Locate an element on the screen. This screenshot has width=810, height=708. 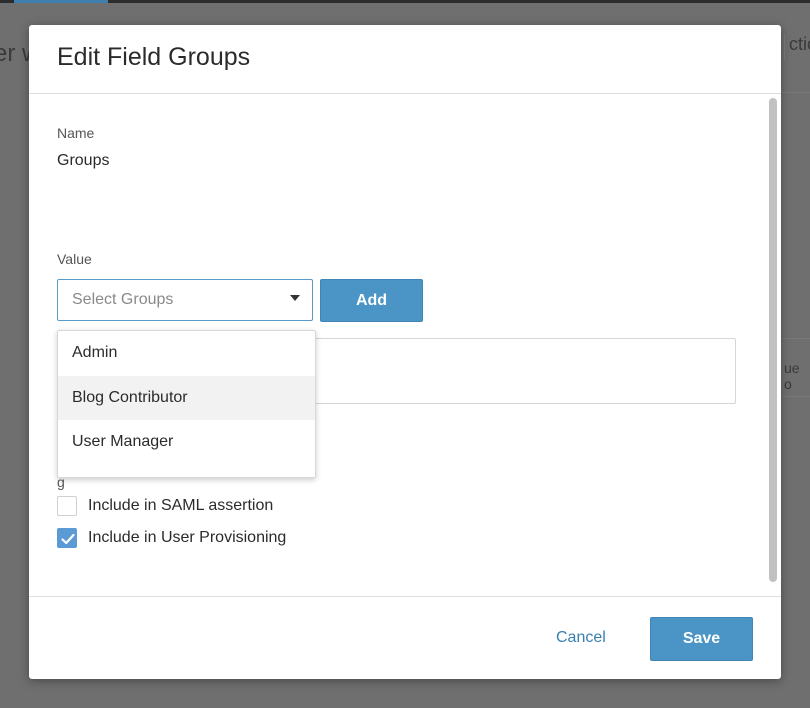
cancel-button: Cancel is located at coordinates (581, 638).